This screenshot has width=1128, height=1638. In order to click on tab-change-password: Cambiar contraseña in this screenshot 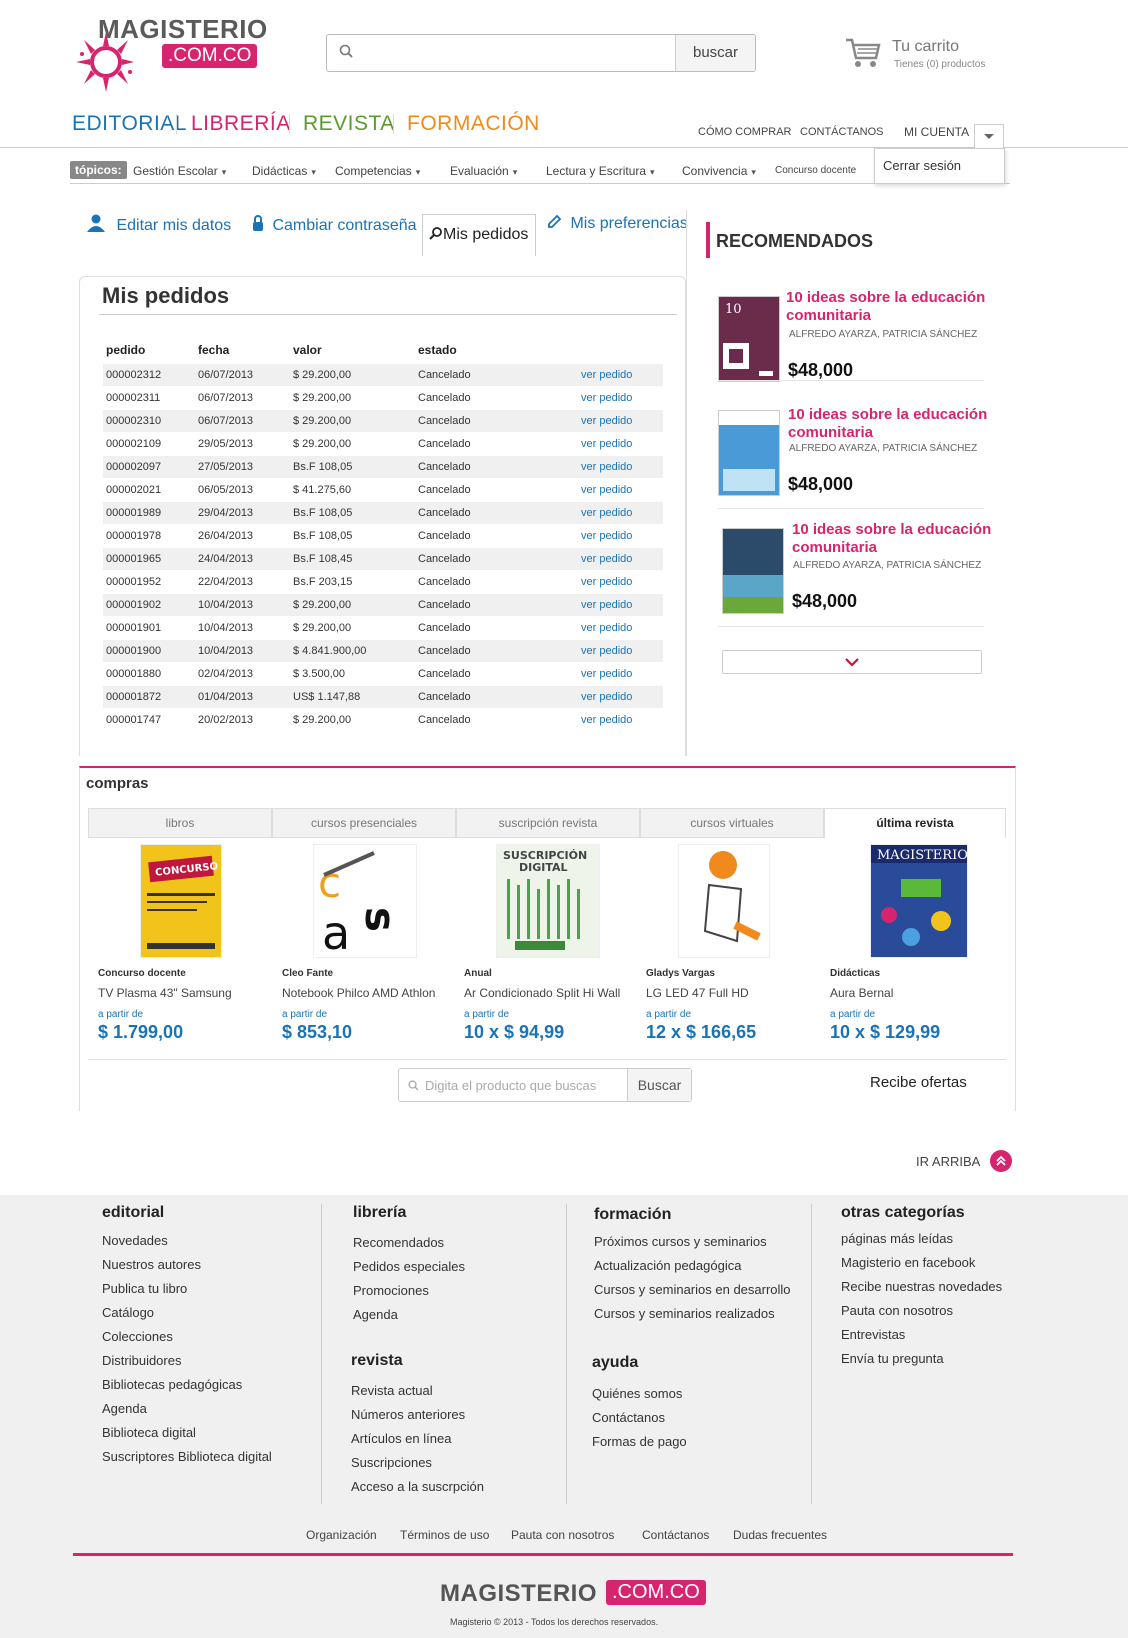, I will do `click(334, 224)`.